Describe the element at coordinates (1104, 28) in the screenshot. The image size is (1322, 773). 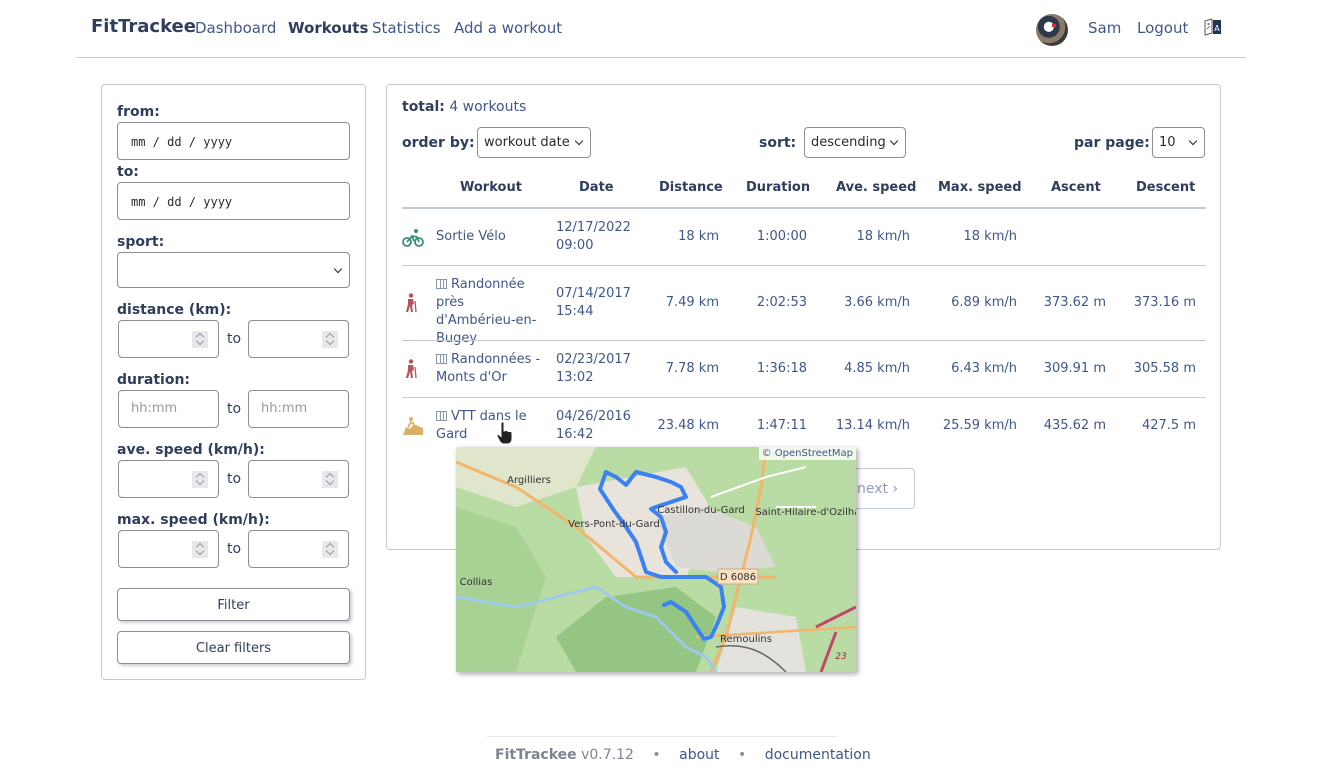
I see `nav-user-profile: Sam` at that location.